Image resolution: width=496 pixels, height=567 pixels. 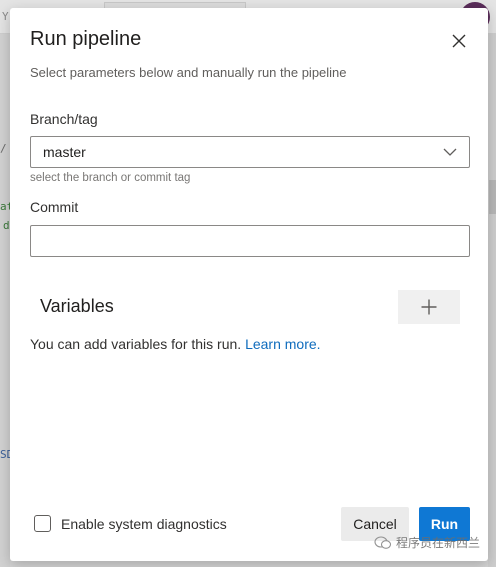 What do you see at coordinates (86, 39) in the screenshot?
I see `dialog-title: Run pipeline` at bounding box center [86, 39].